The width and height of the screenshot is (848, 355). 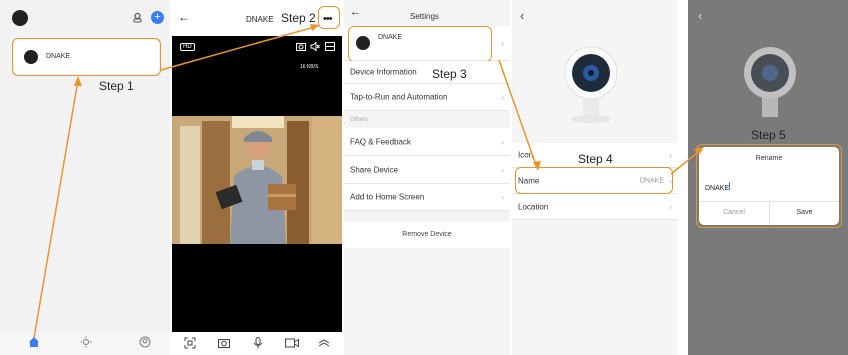 I want to click on screenshot-icon, so click(x=190, y=343).